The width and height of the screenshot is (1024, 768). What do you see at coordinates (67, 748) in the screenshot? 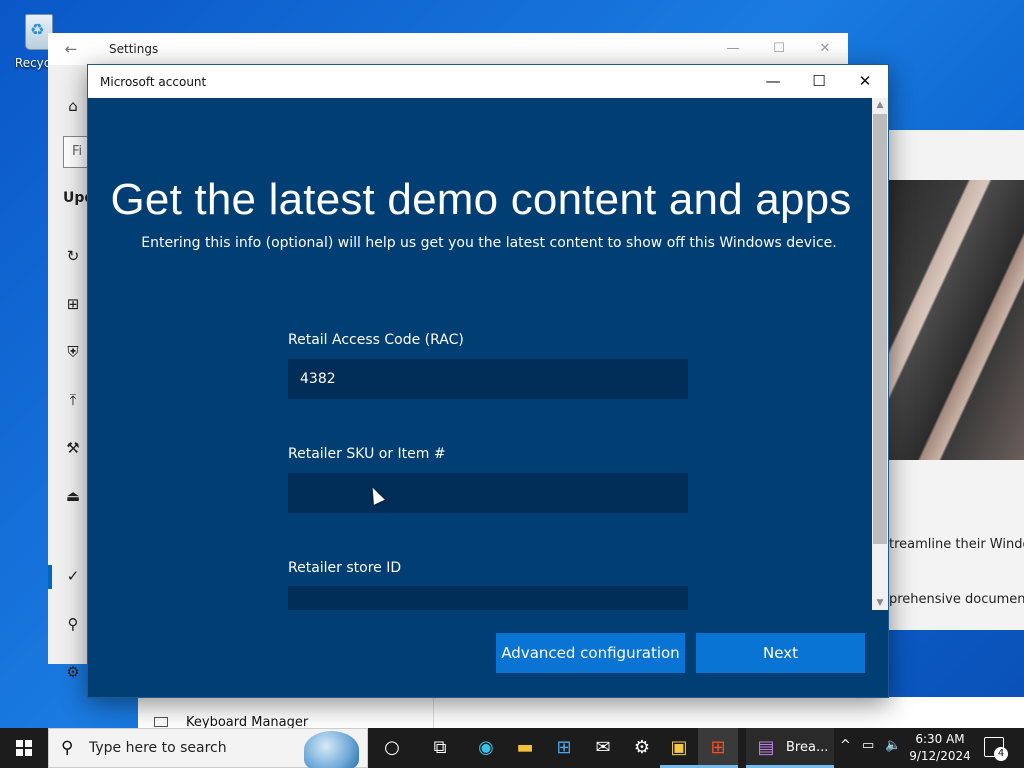
I see `search-icon: ⚲` at bounding box center [67, 748].